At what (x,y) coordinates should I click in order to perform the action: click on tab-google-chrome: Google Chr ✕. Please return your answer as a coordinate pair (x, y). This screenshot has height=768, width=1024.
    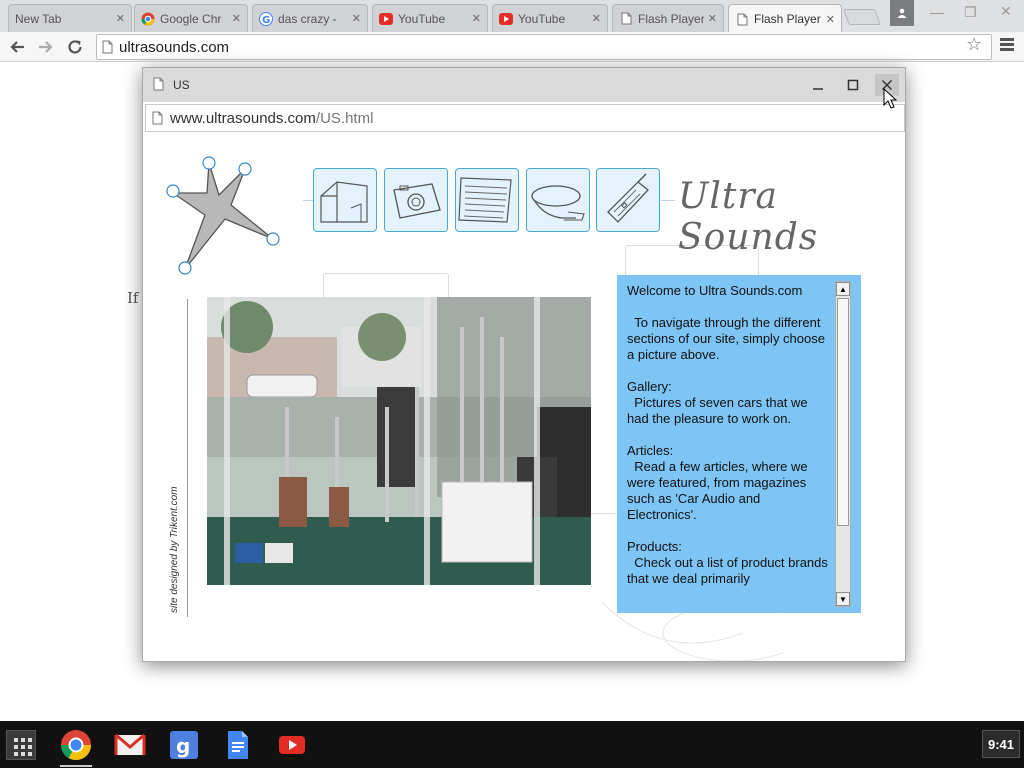
    Looking at the image, I should click on (191, 18).